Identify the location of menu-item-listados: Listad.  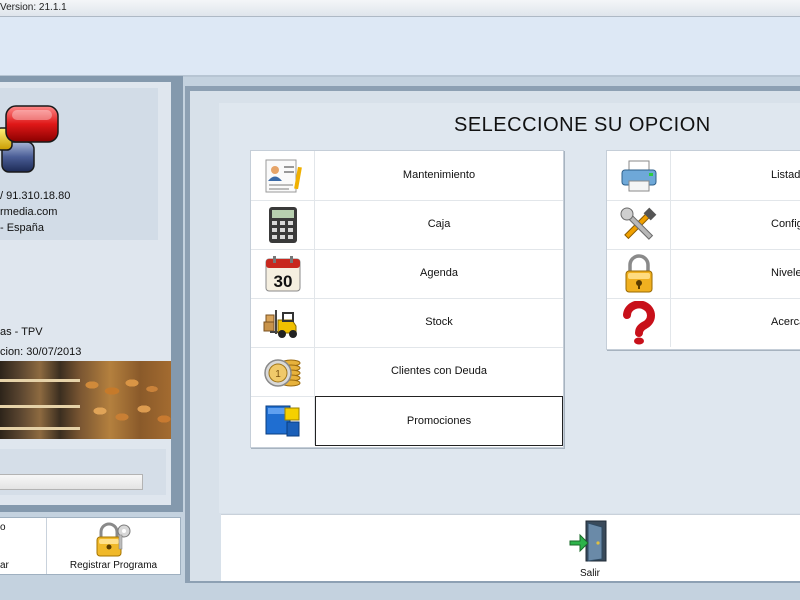
(703, 176).